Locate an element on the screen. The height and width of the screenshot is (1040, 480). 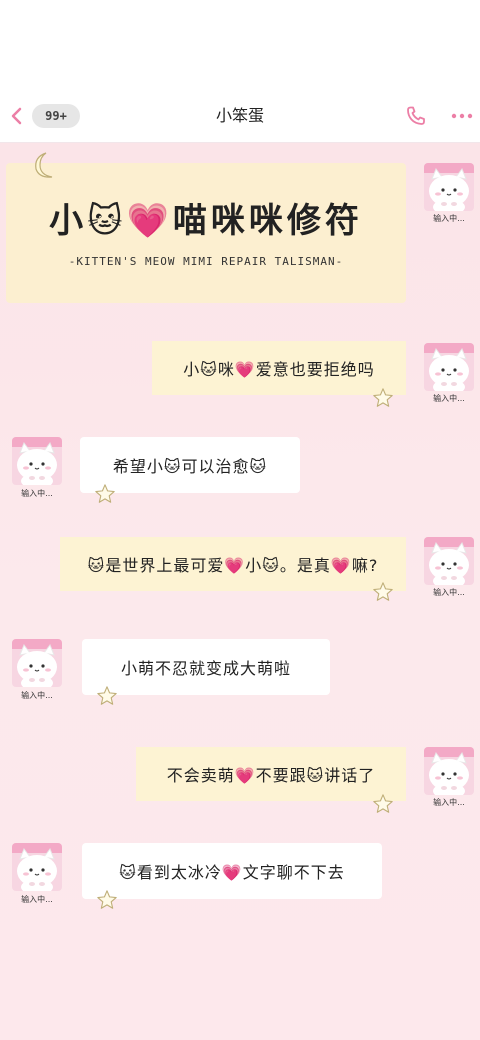
message-bubble: 不会卖萌💗不要跟🐱讲话了 is located at coordinates (271, 774).